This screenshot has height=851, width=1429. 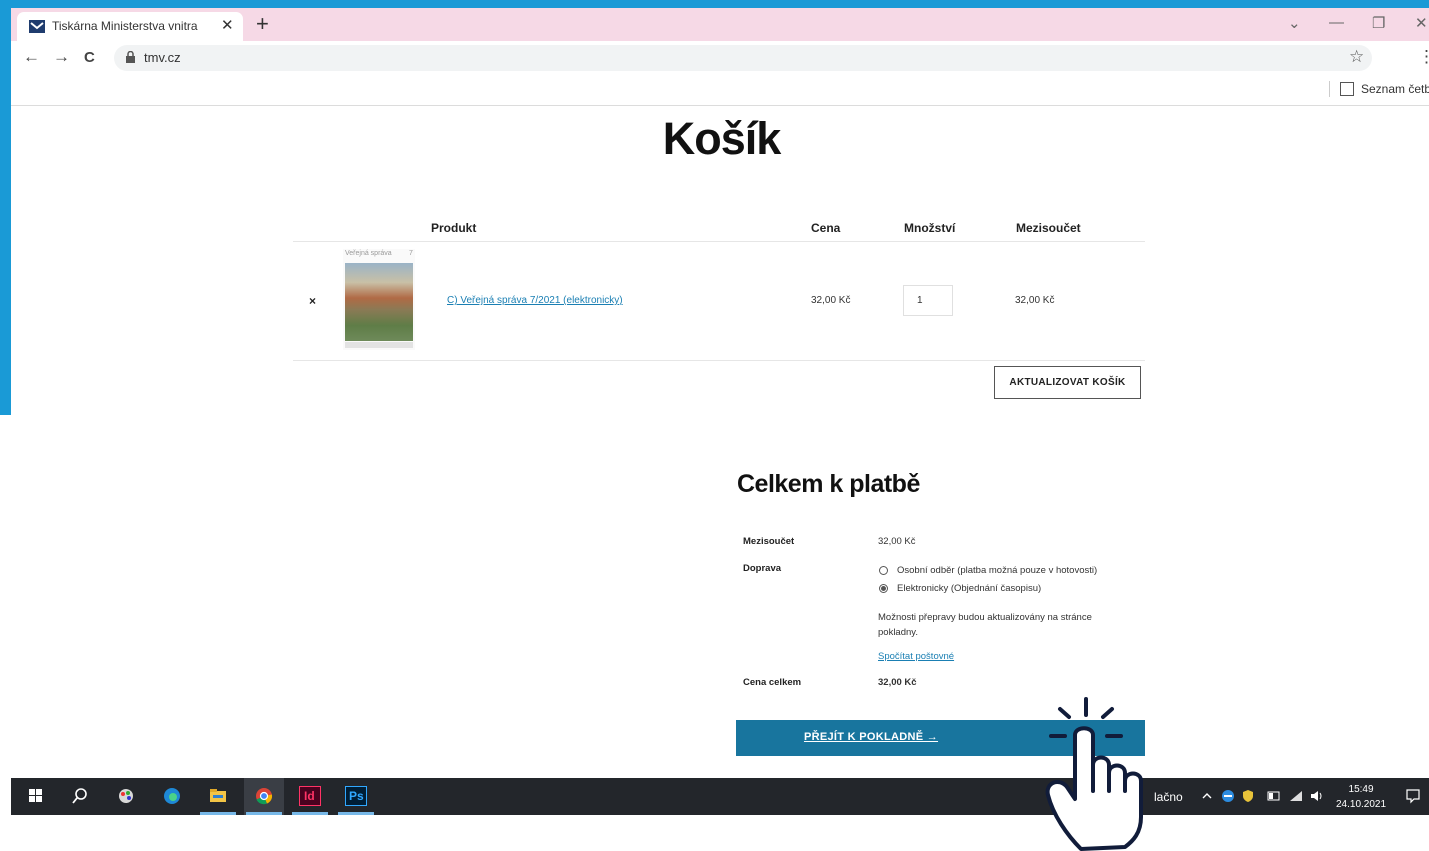 What do you see at coordinates (37, 26) in the screenshot?
I see `tmv-favicon-icon` at bounding box center [37, 26].